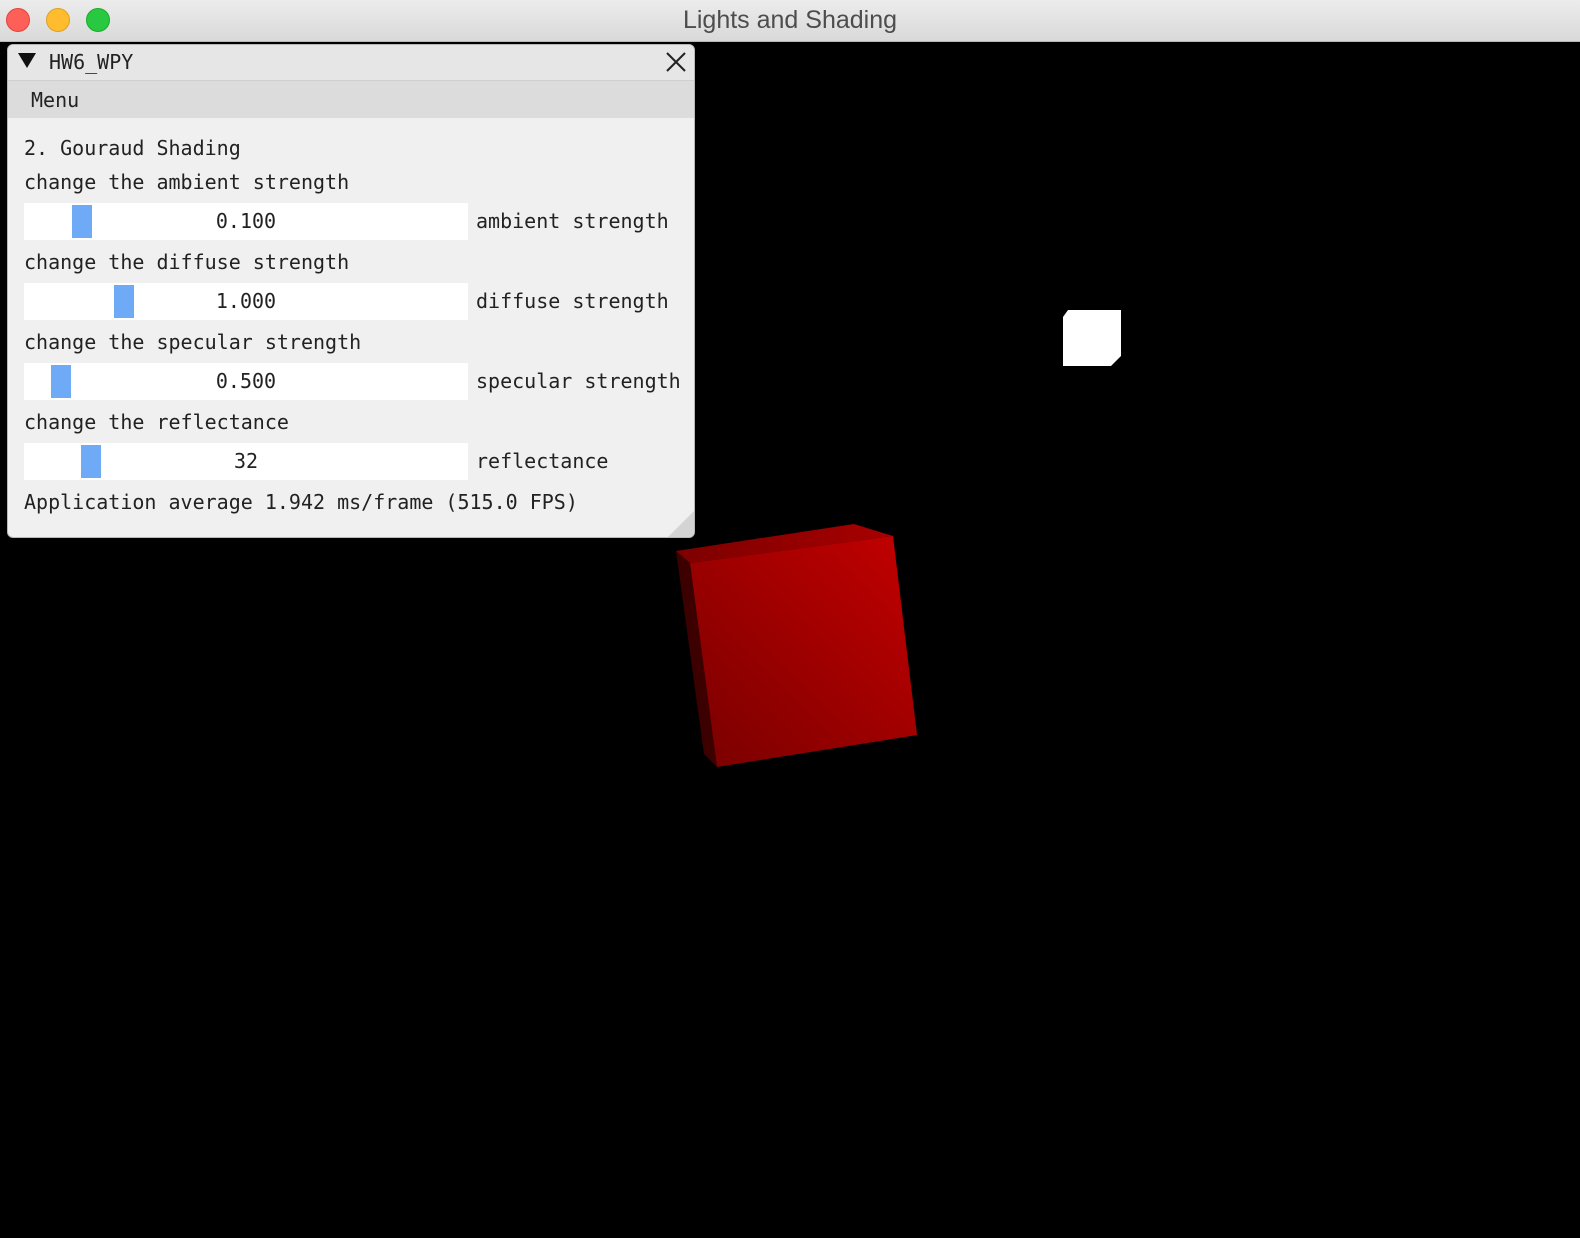  I want to click on specular-heading: change the specular strength, so click(193, 342).